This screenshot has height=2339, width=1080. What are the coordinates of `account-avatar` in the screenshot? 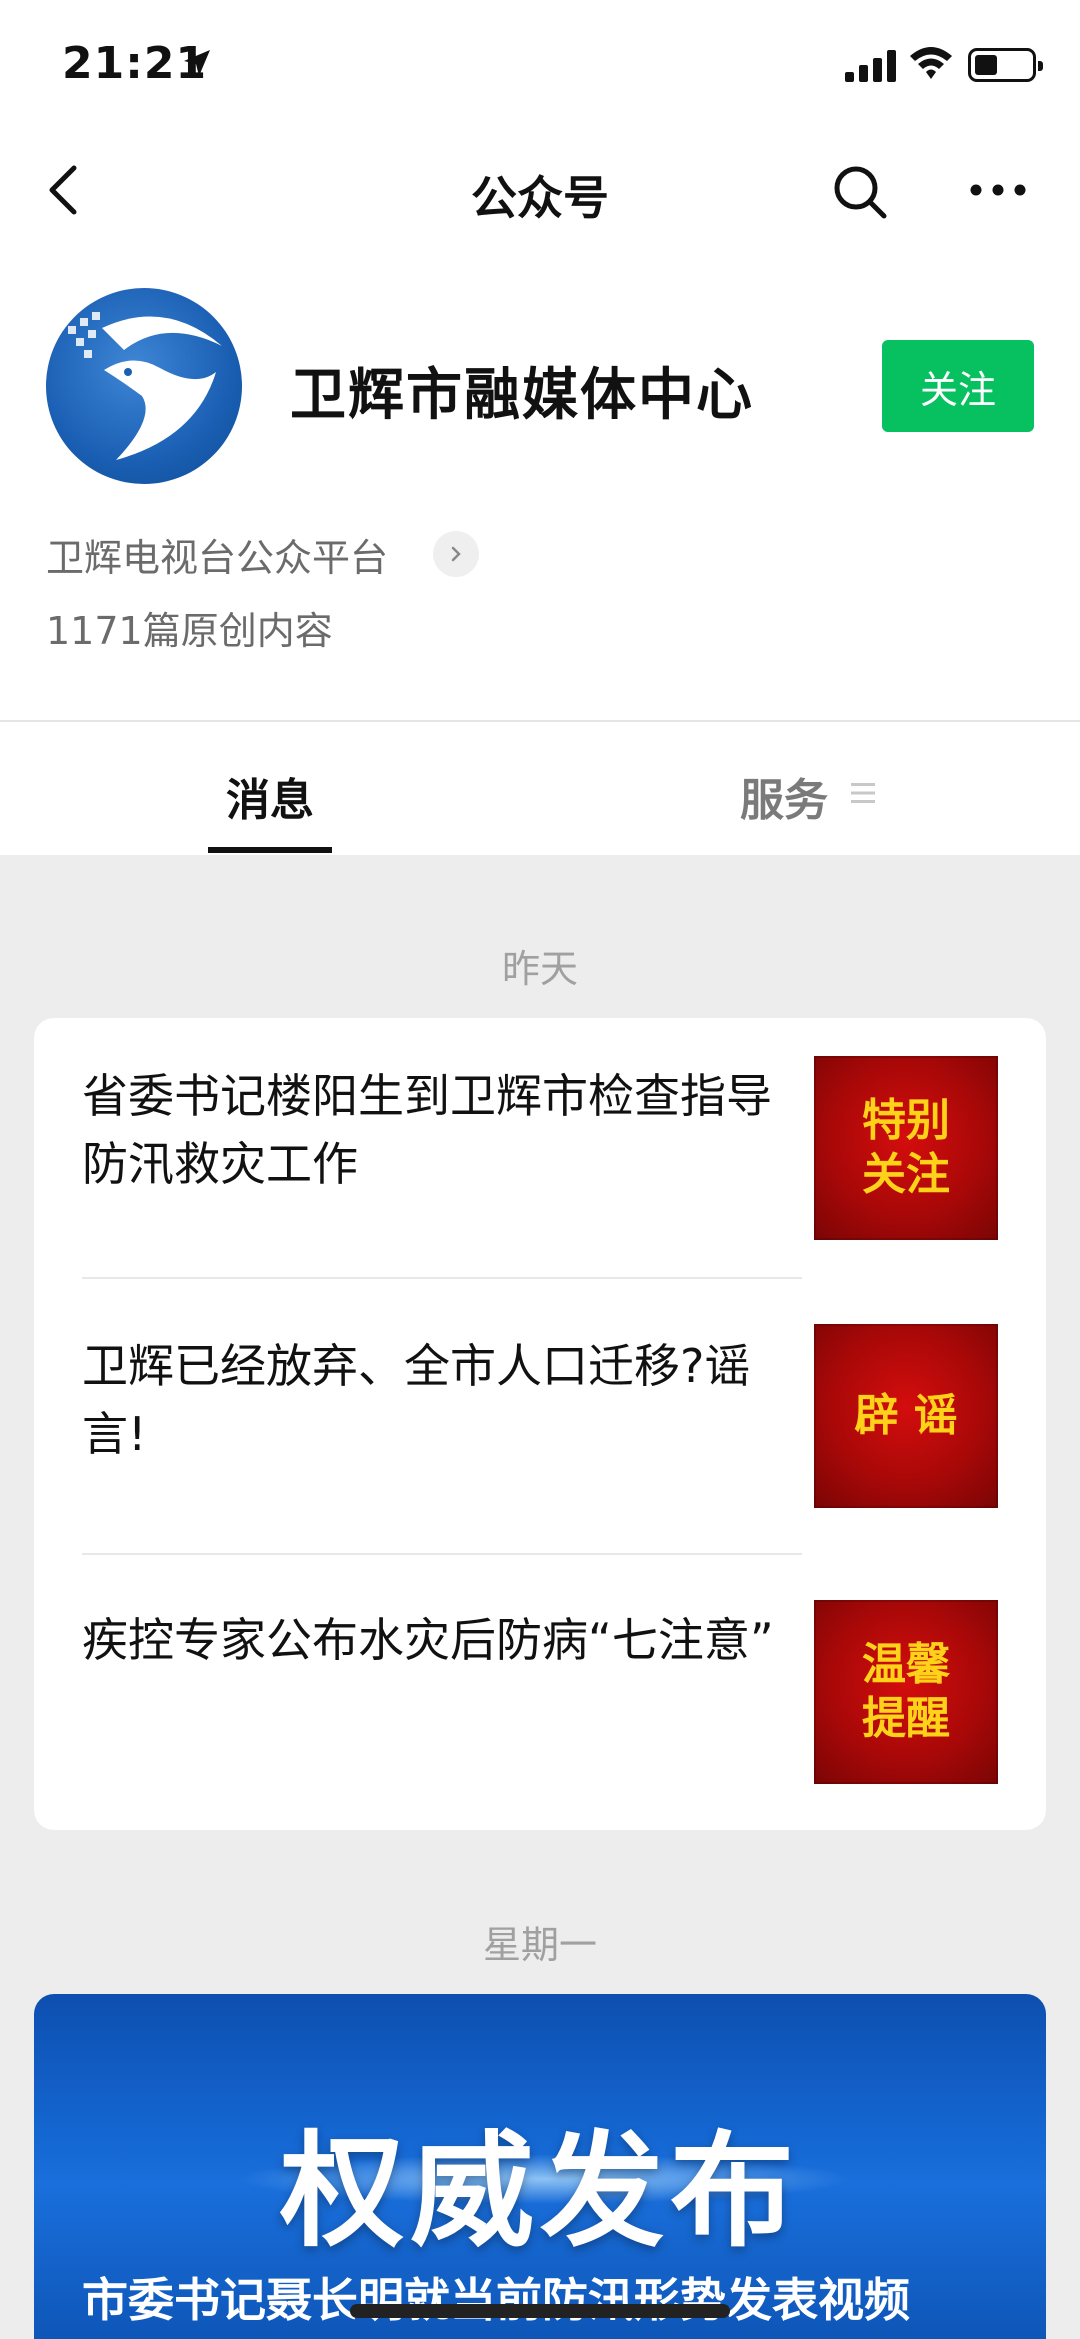 It's located at (144, 386).